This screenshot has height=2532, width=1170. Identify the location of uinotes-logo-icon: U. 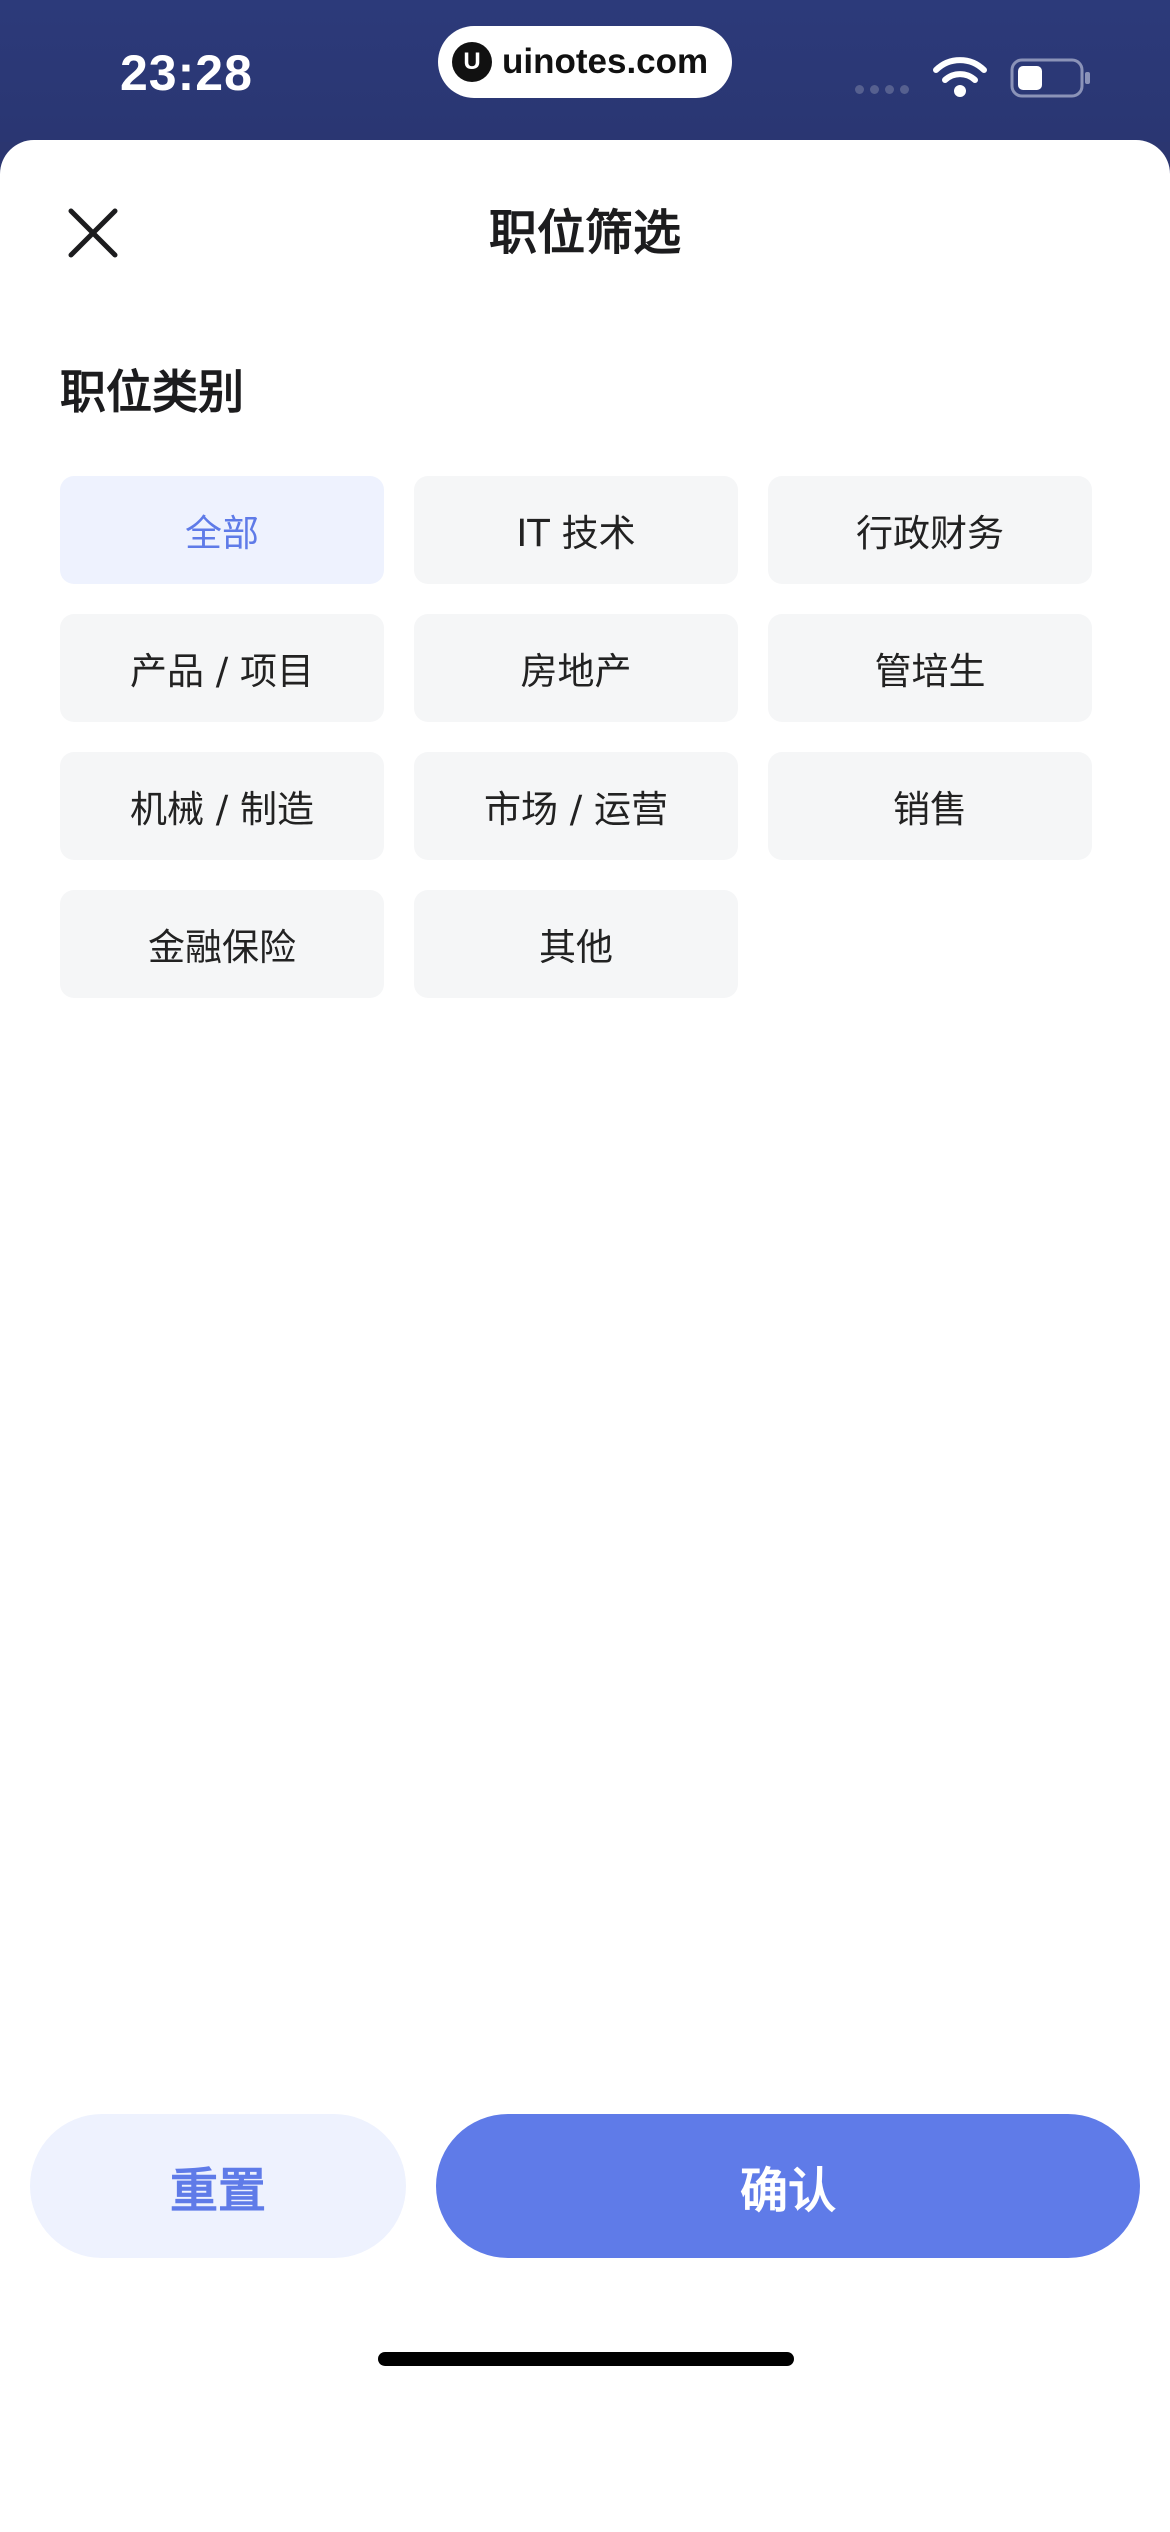
(472, 62).